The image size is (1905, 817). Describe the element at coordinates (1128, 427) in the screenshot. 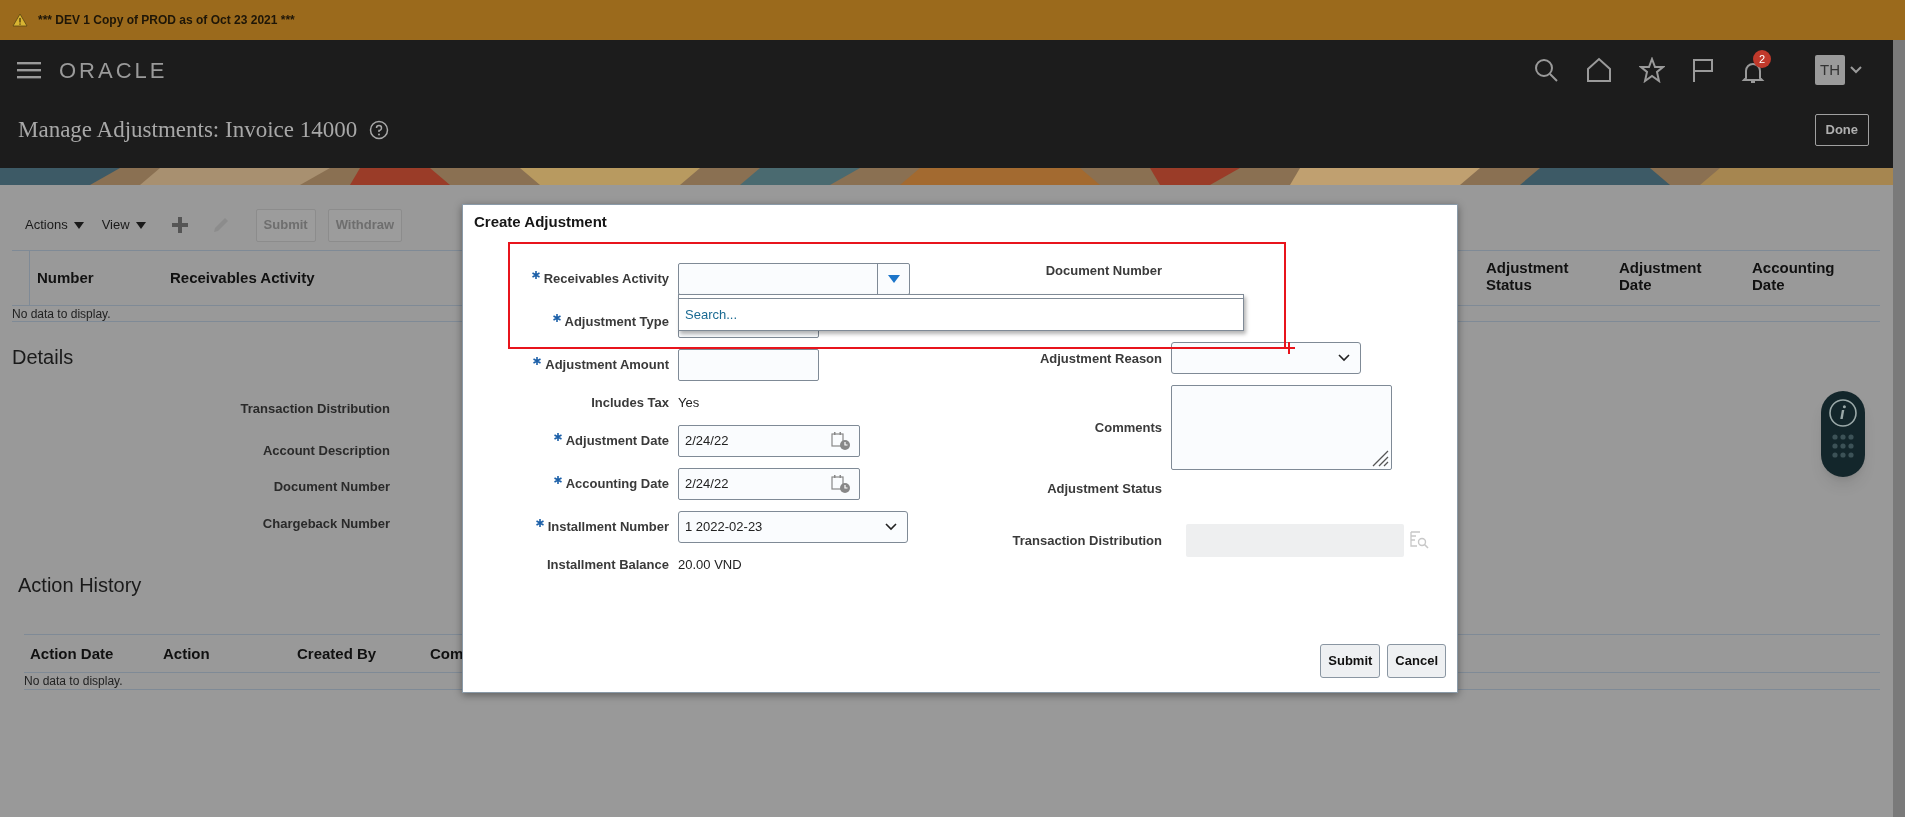

I see `field-label: Comments` at that location.